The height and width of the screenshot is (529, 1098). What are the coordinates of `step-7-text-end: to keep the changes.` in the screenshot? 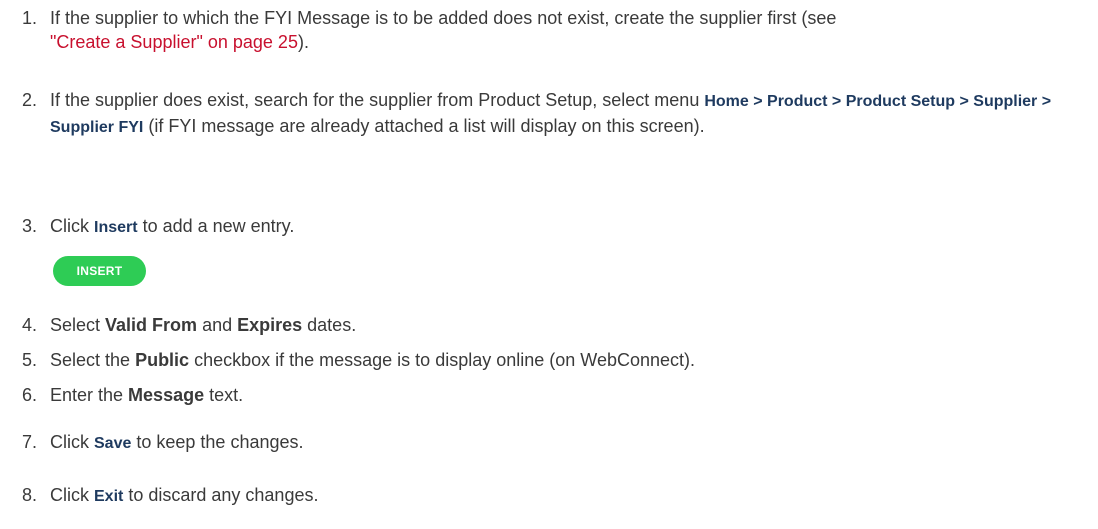 It's located at (217, 442).